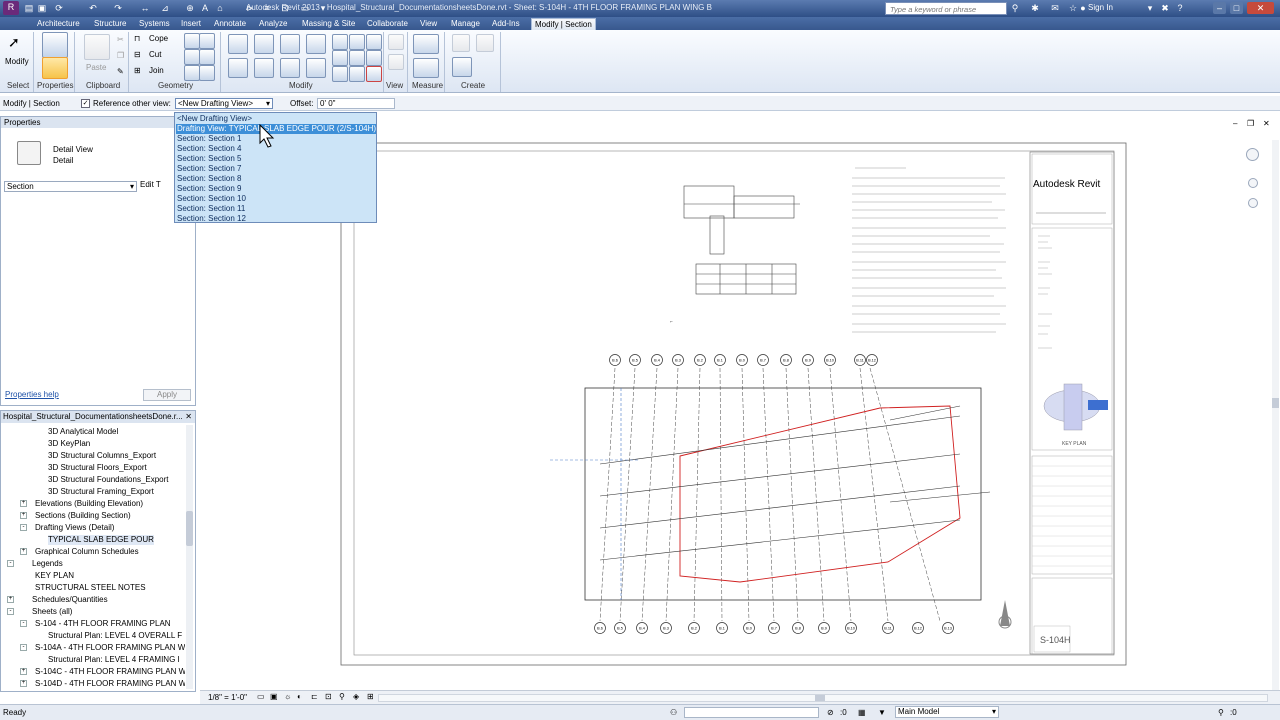 This screenshot has height=720, width=1280. I want to click on tab-add-ins: Add-Ins, so click(506, 24).